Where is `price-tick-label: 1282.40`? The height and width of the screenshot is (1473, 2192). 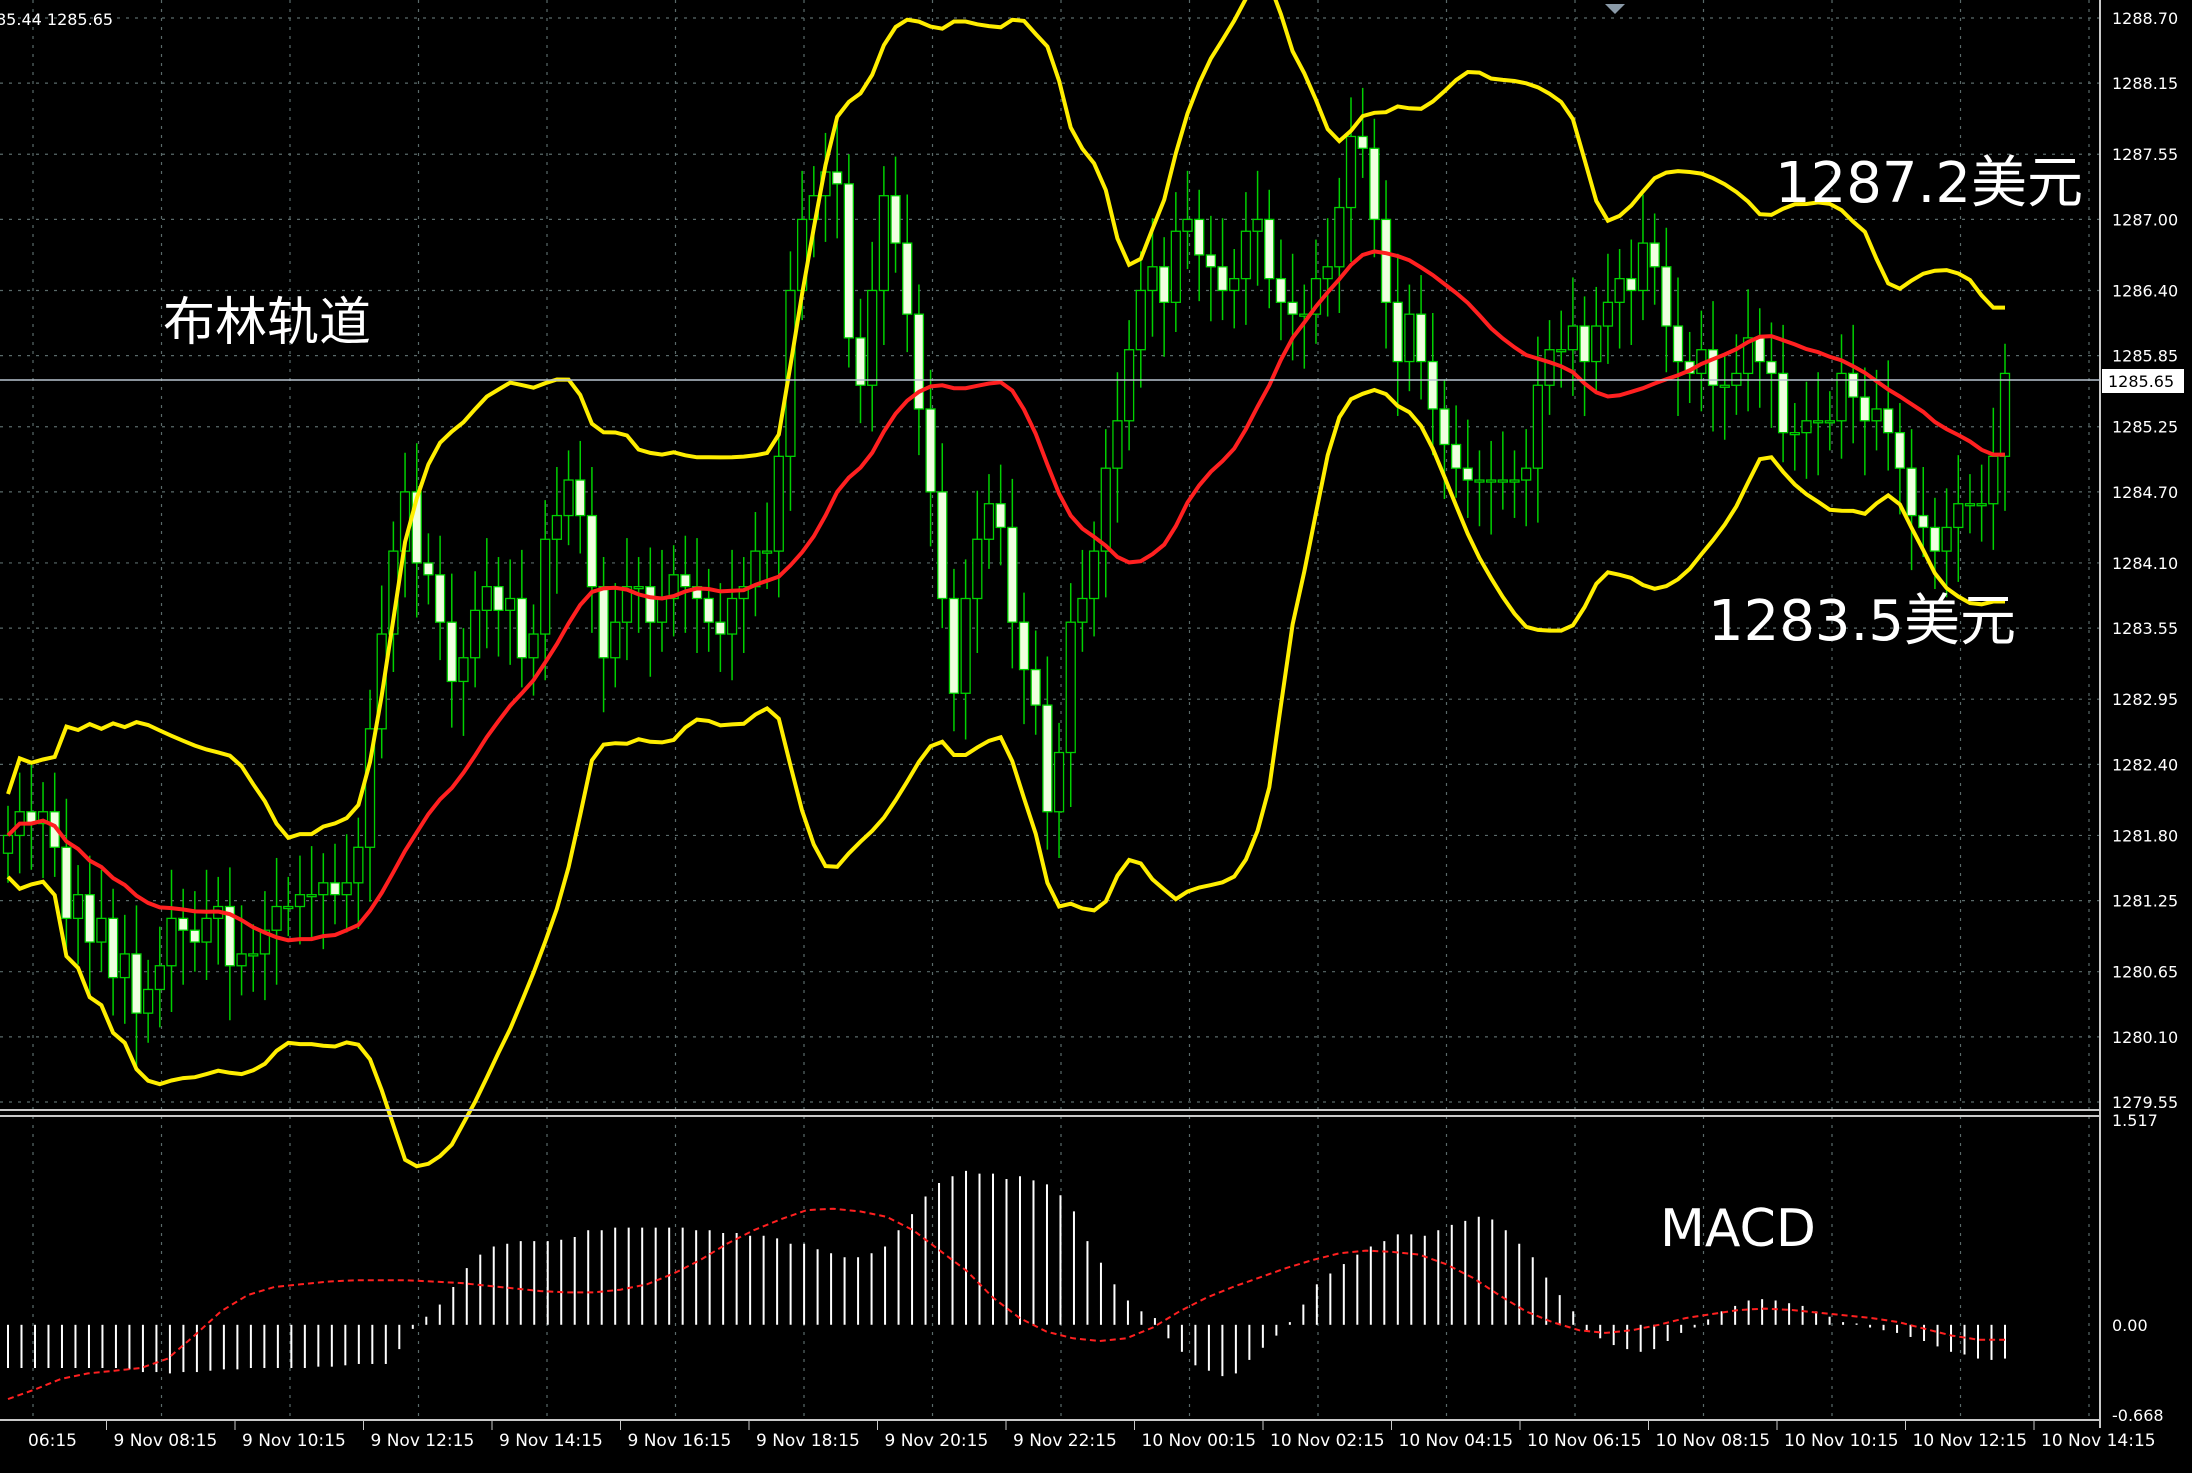
price-tick-label: 1282.40 is located at coordinates (2145, 764).